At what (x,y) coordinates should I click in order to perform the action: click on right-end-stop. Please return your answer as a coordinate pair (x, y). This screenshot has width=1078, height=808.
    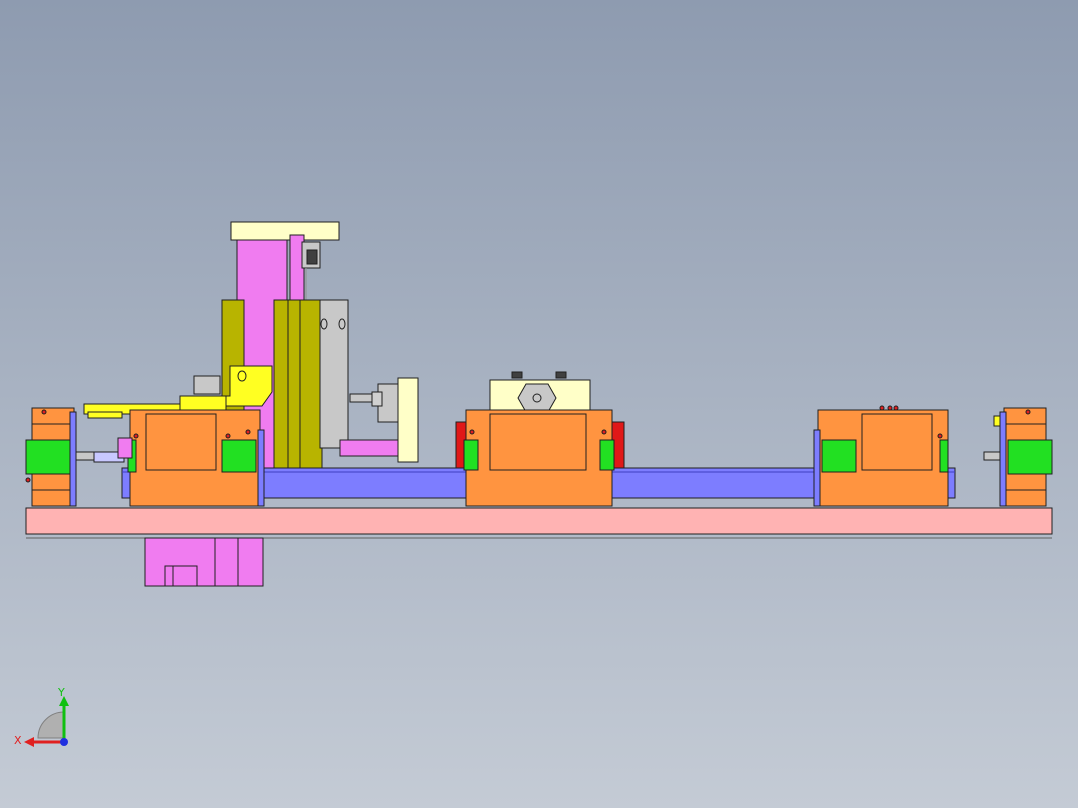
    Looking at the image, I should click on (1018, 457).